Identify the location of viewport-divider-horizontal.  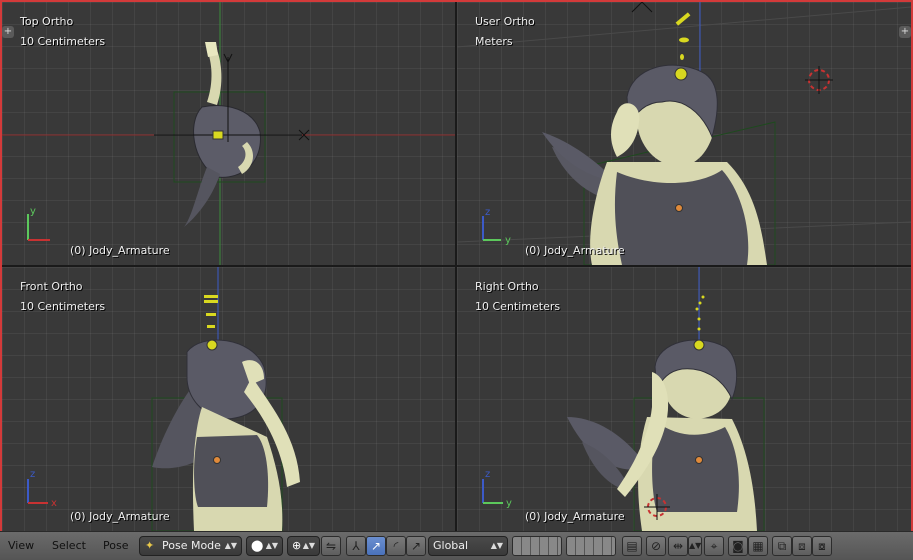
(456, 266).